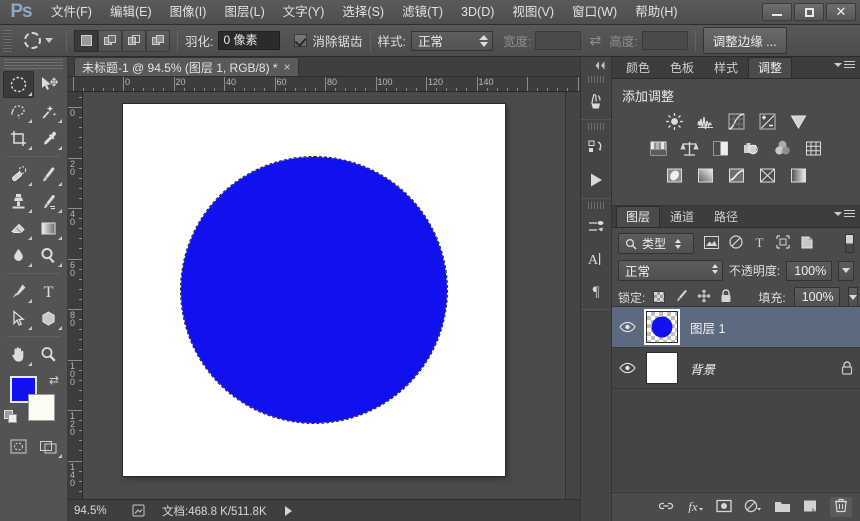 Image resolution: width=860 pixels, height=521 pixels. What do you see at coordinates (841, 12) in the screenshot?
I see `close-icon: ✕` at bounding box center [841, 12].